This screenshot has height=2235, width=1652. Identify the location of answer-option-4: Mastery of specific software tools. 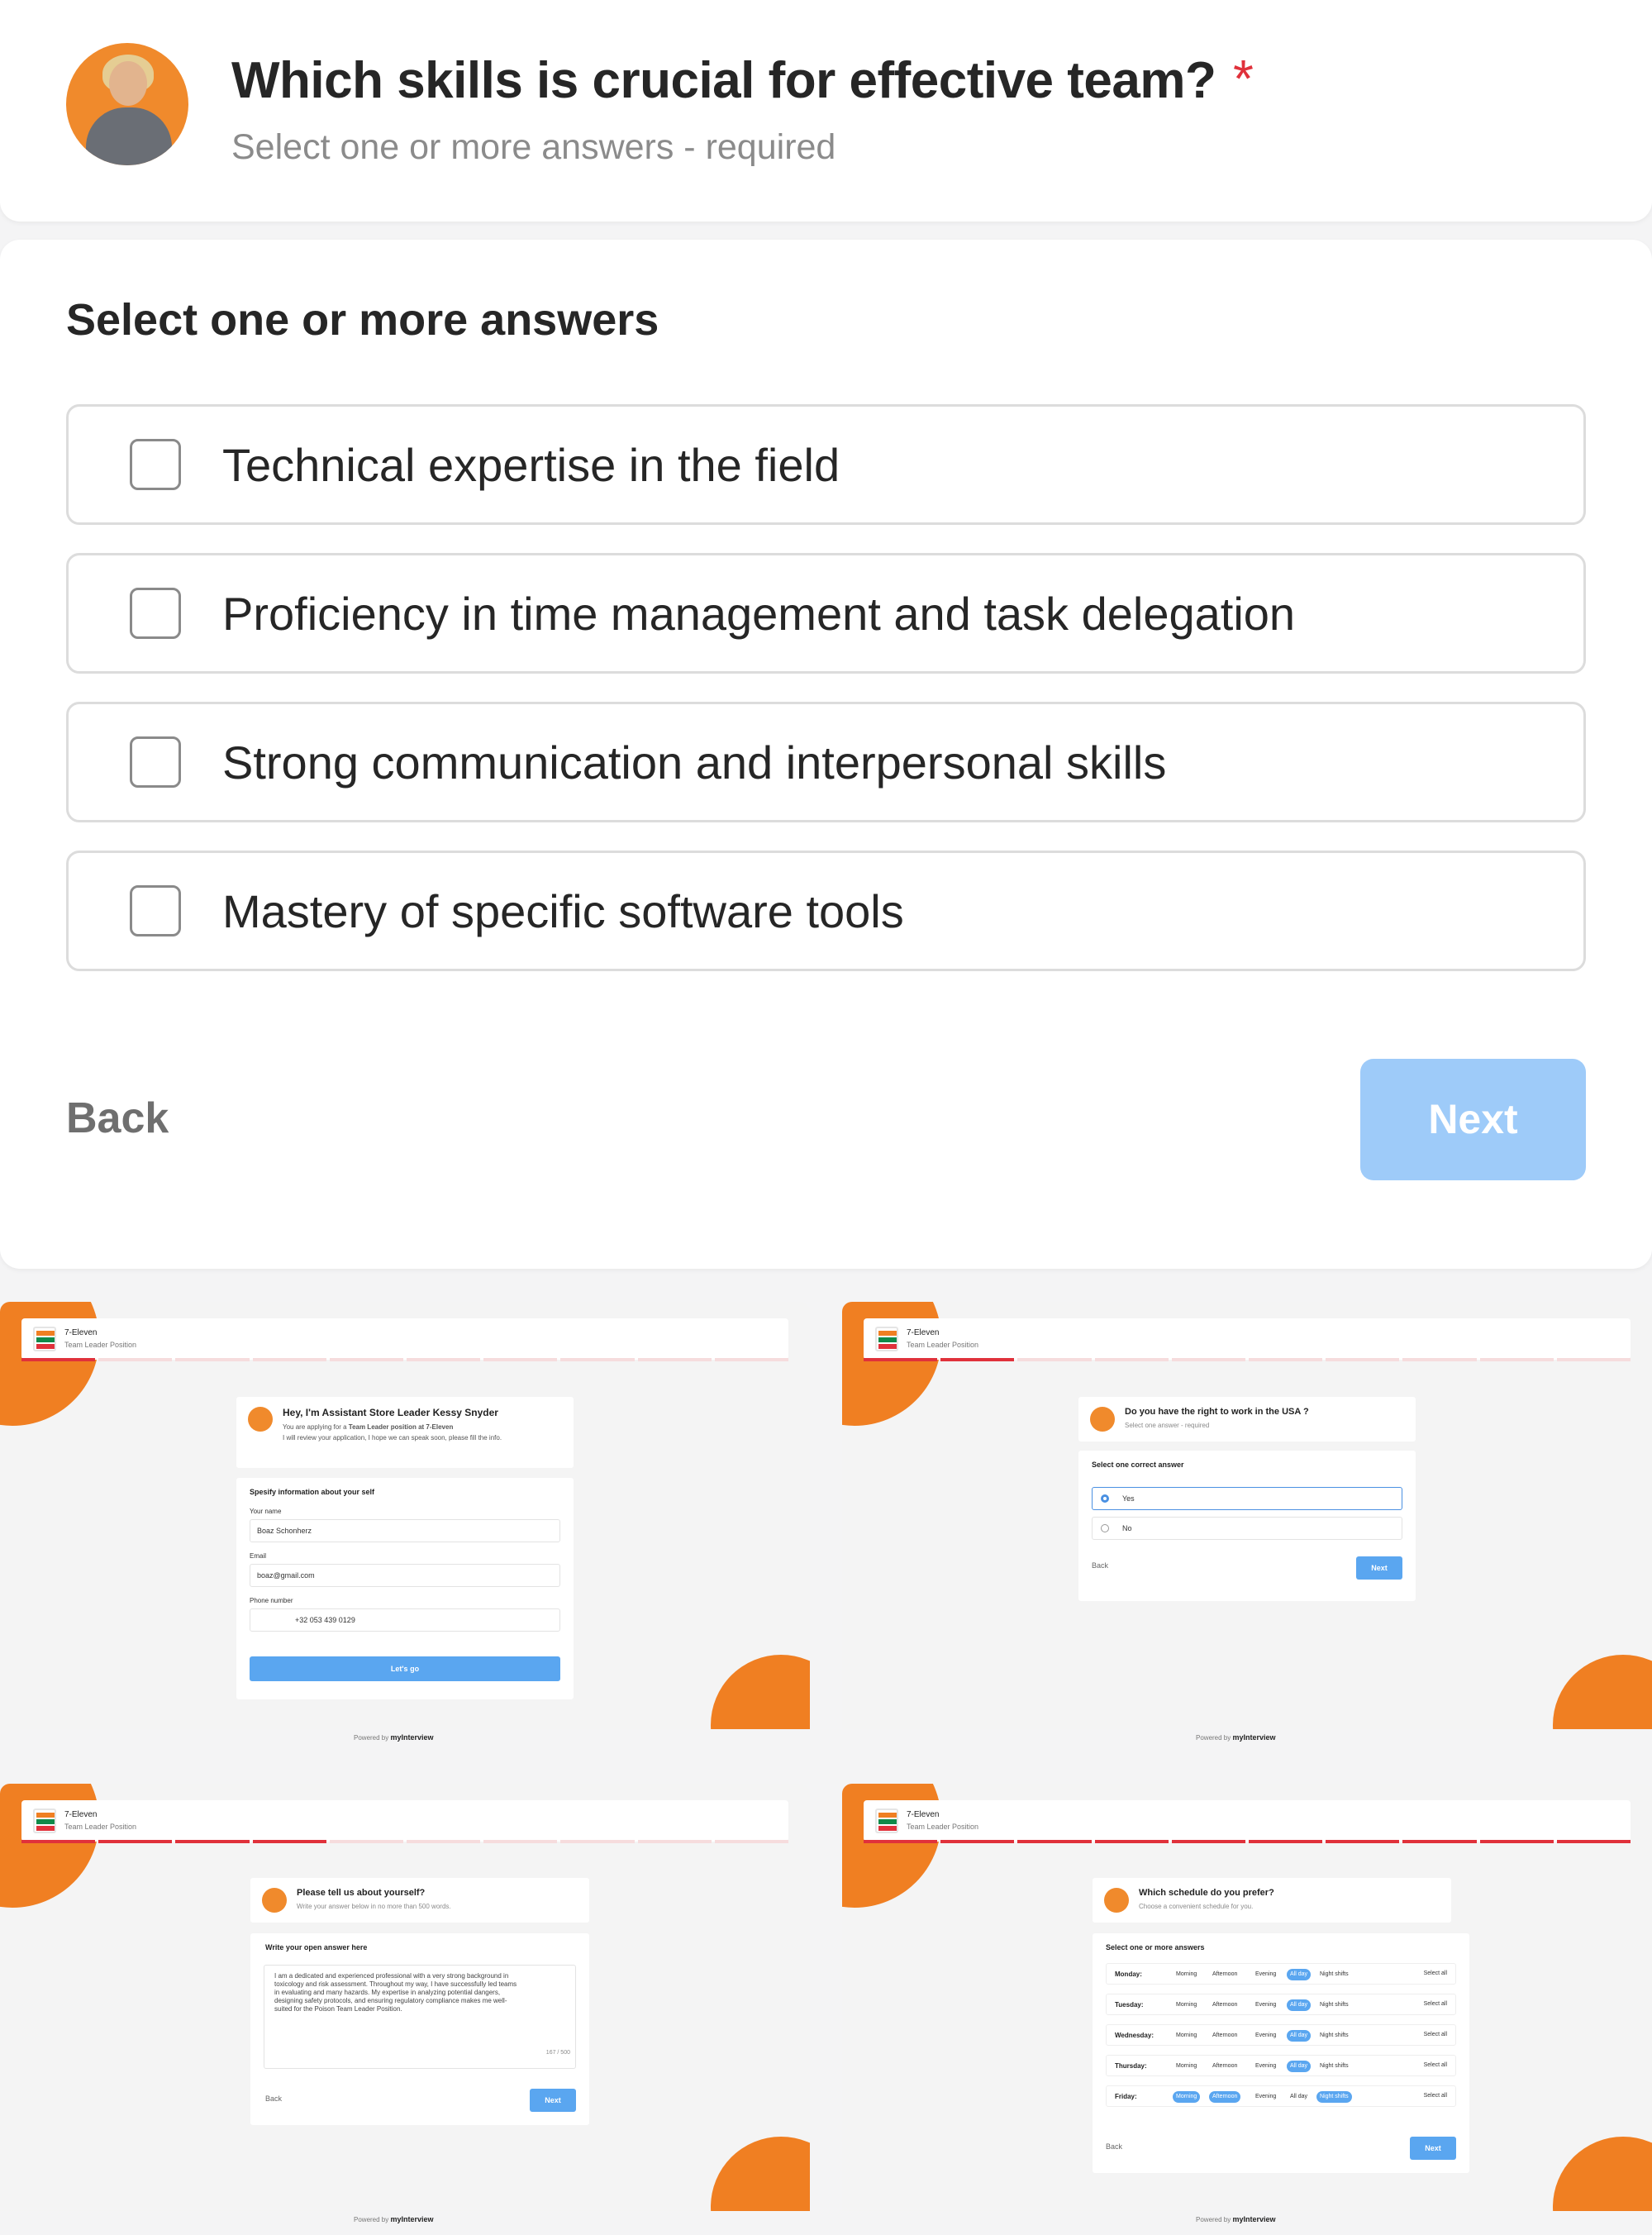
(826, 911).